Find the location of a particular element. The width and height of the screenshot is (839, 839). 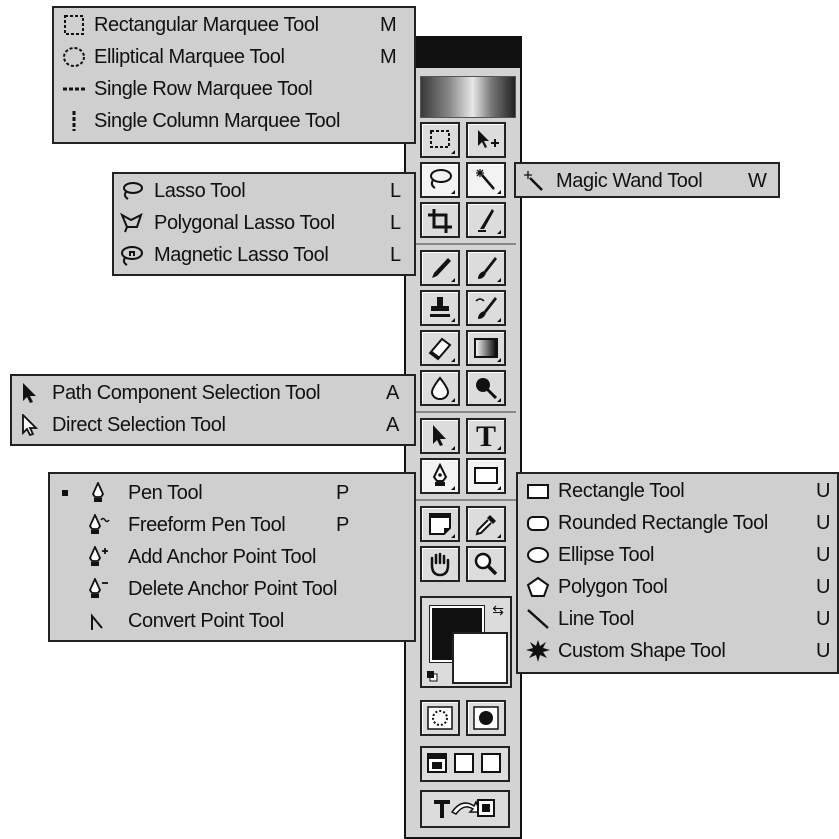

healing-brush-icon is located at coordinates (441, 268).